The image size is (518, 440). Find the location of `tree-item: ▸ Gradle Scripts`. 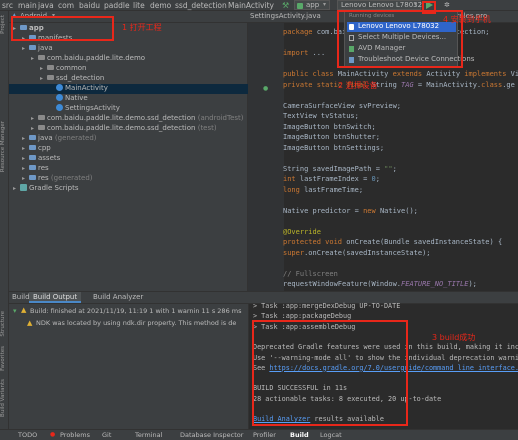

tree-item: ▸ Gradle Scripts is located at coordinates (128, 189).